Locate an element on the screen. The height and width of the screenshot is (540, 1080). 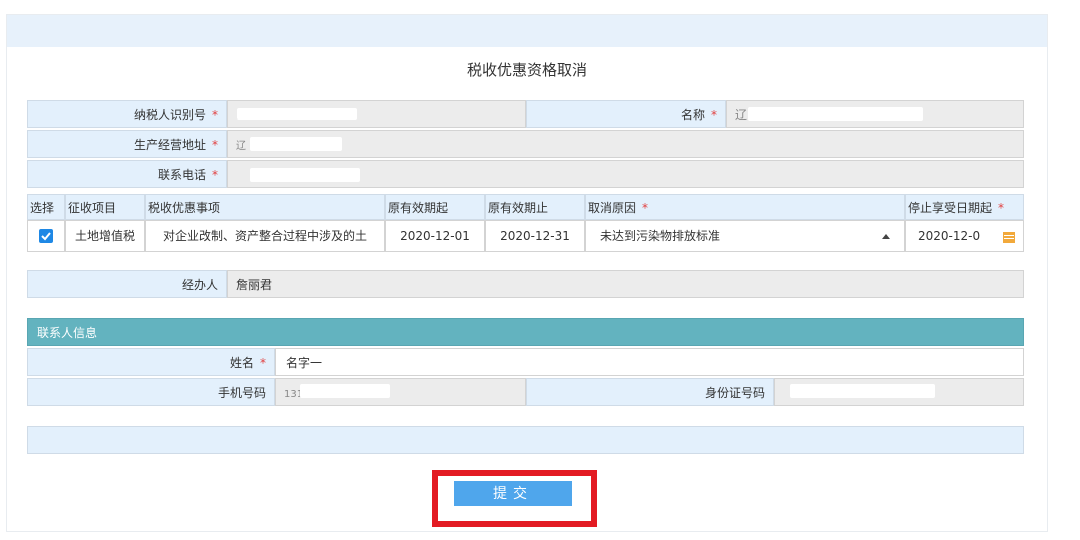
cancel-reason-select: 未达到污染物排放标准 is located at coordinates (745, 236).